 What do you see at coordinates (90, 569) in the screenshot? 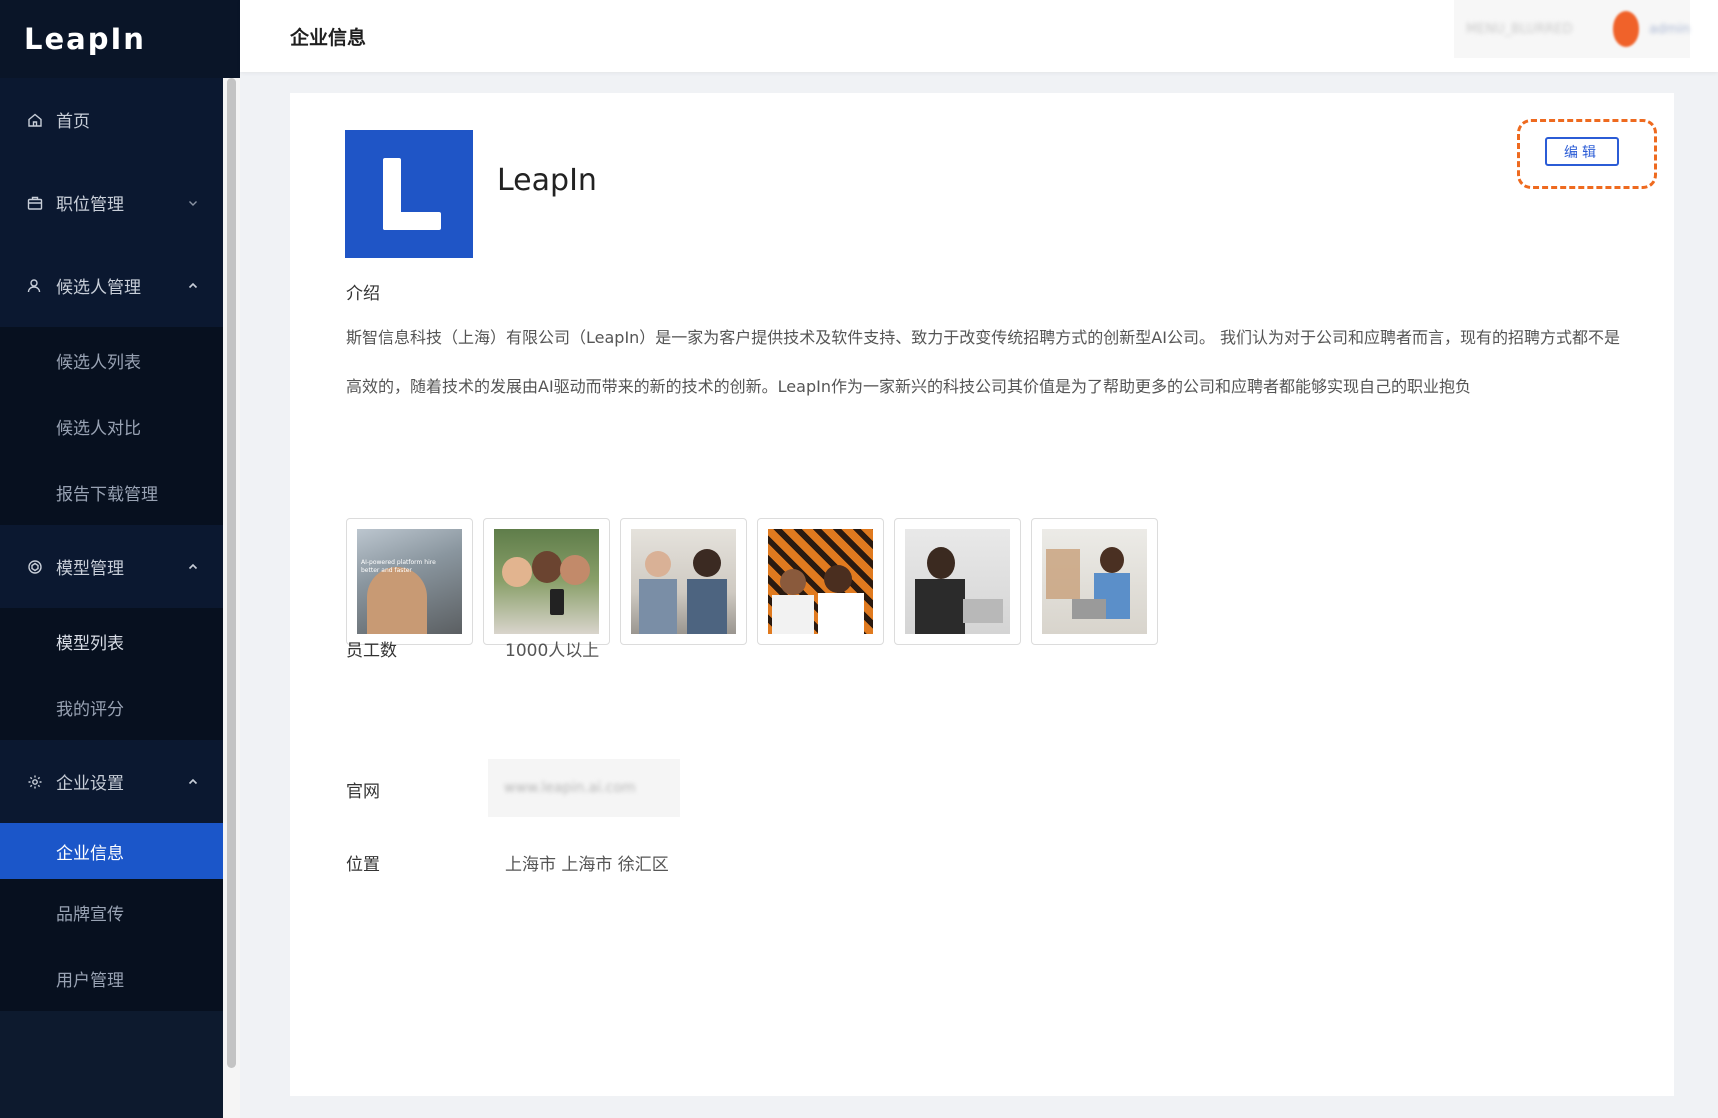
I see `sidebar-item-label: 模型管理` at bounding box center [90, 569].